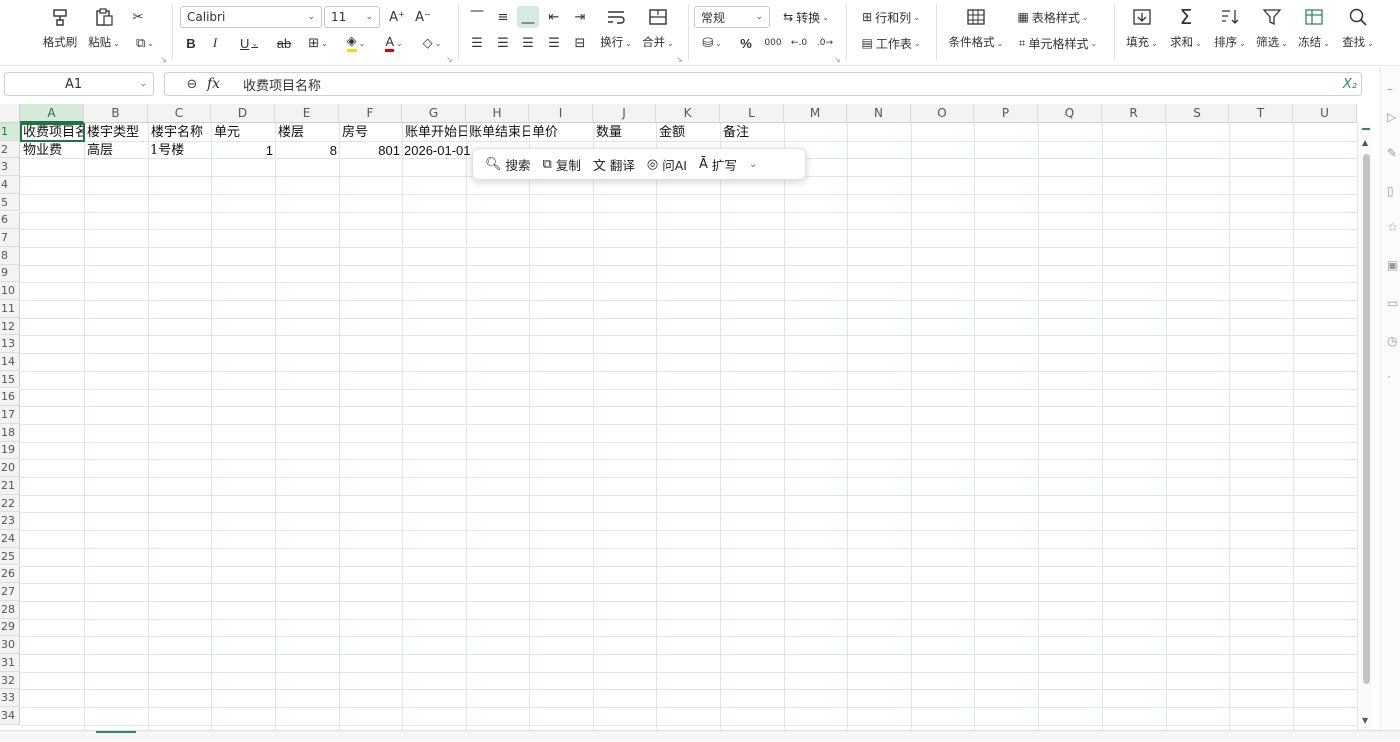  What do you see at coordinates (371, 132) in the screenshot?
I see `cell-F1: 房号` at bounding box center [371, 132].